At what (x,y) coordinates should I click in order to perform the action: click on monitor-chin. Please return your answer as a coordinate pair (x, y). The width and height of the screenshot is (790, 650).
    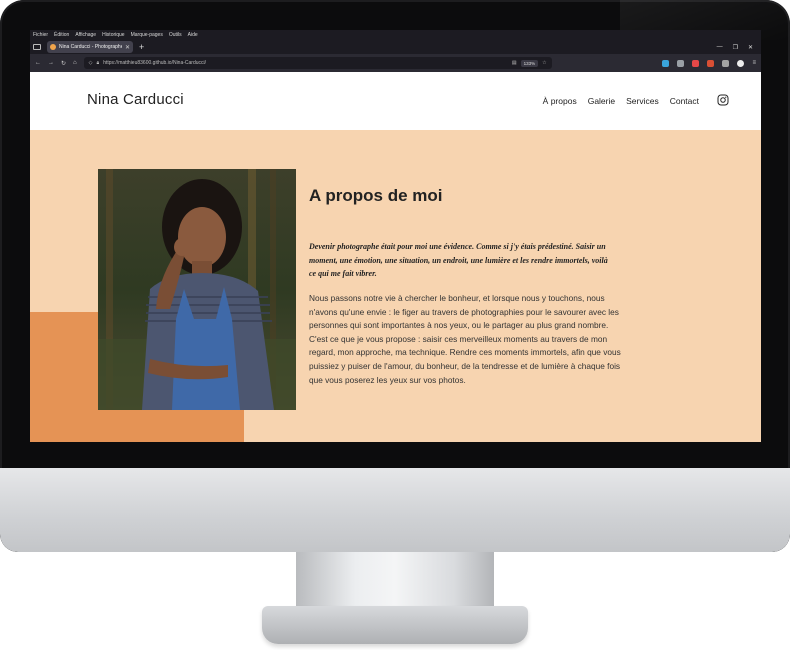
    Looking at the image, I should click on (395, 510).